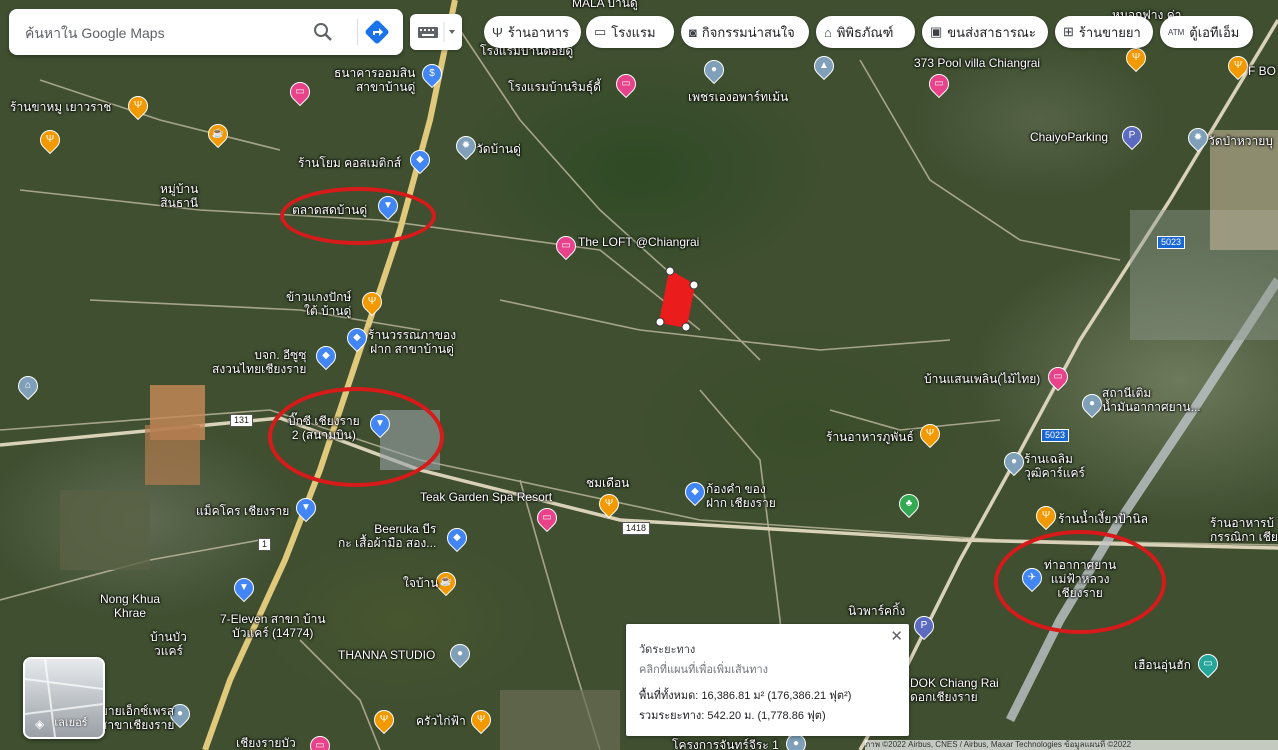 This screenshot has height=750, width=1278. What do you see at coordinates (265, 544) in the screenshot?
I see `road-shield: 1` at bounding box center [265, 544].